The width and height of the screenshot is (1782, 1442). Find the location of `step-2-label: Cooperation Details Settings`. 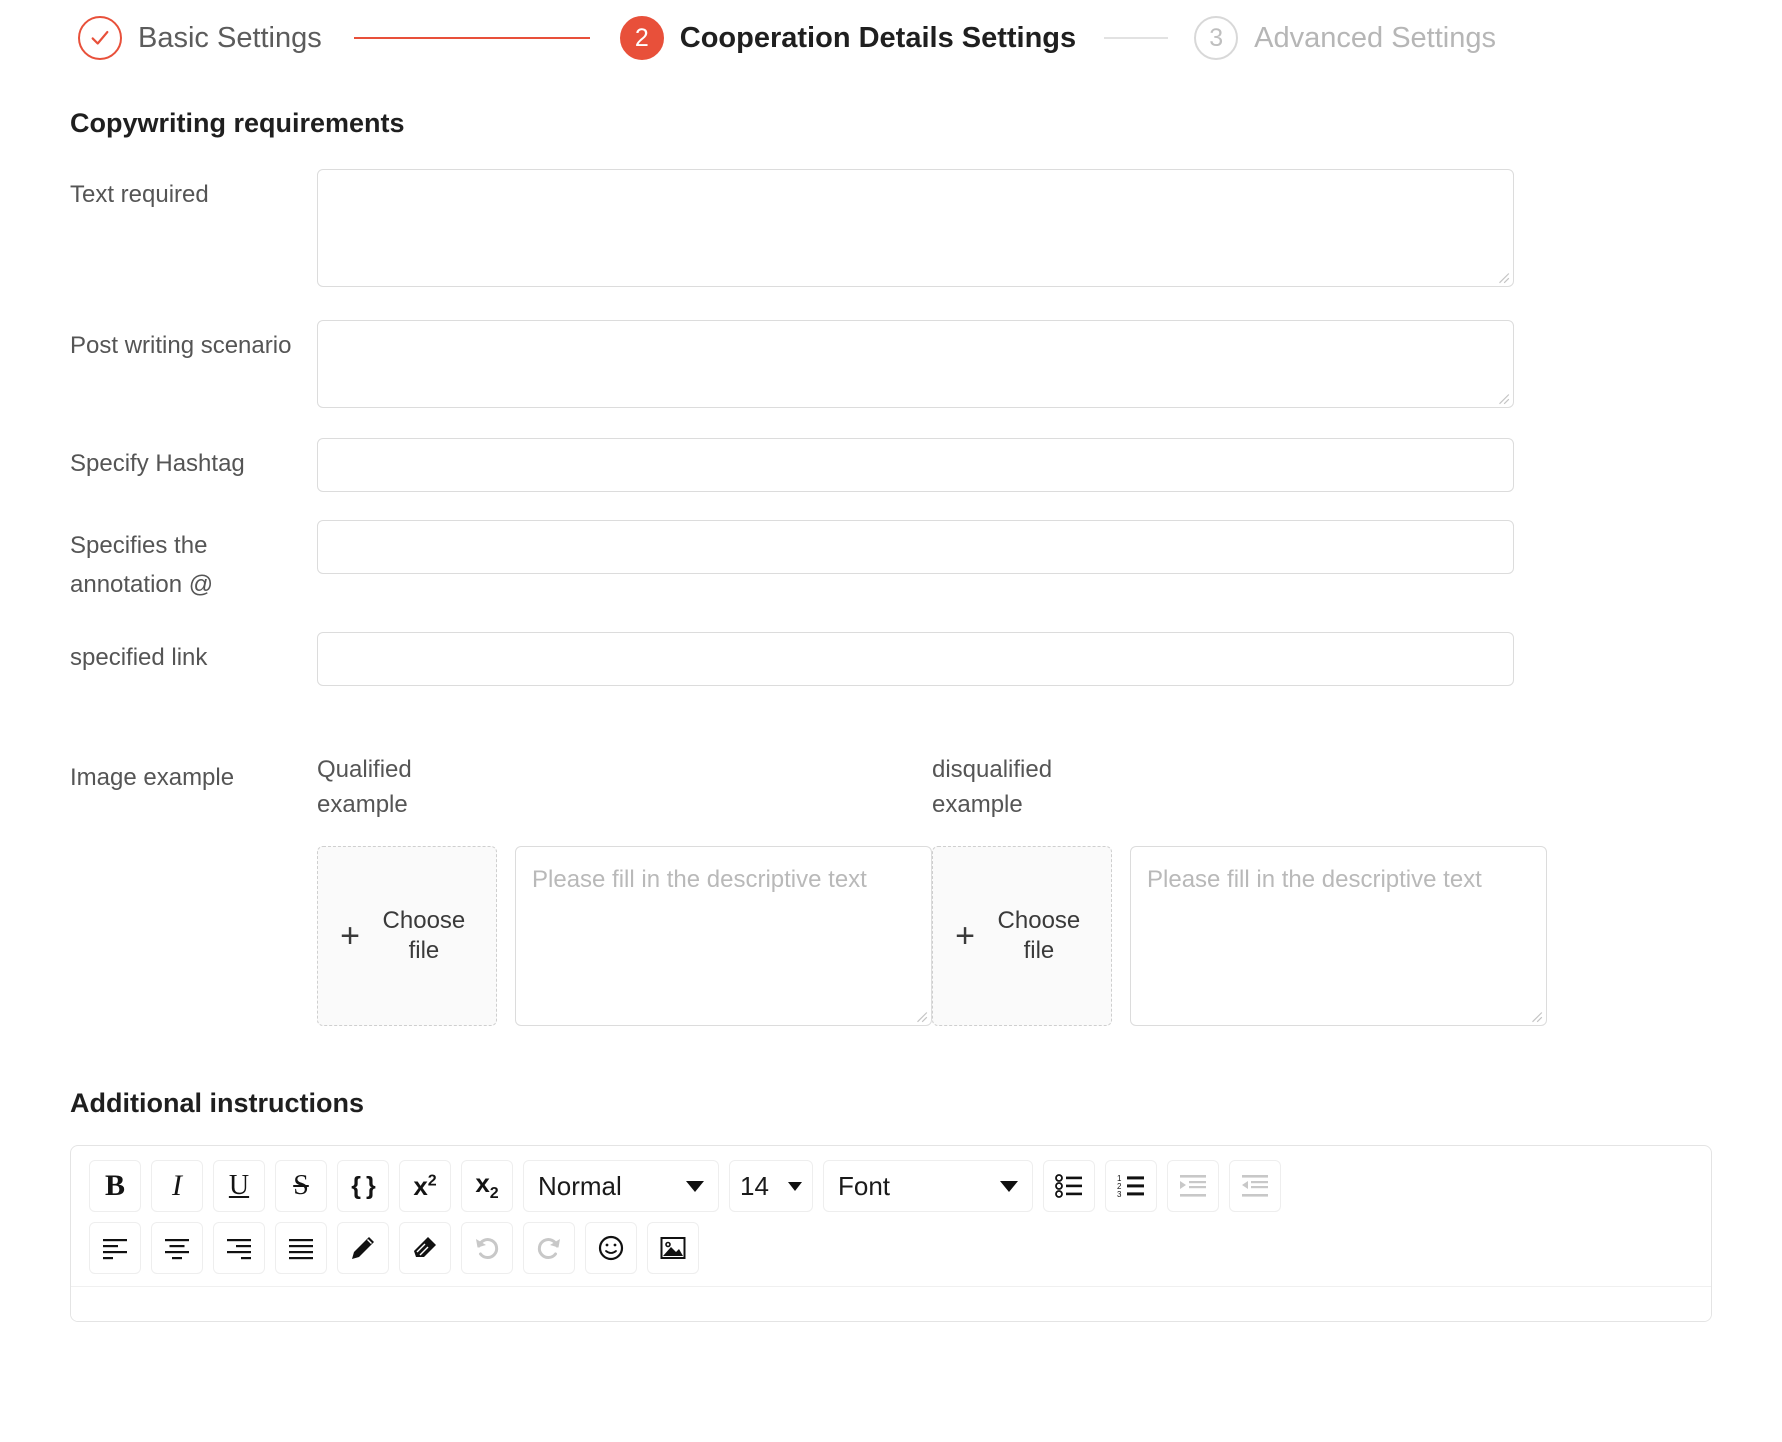

step-2-label: Cooperation Details Settings is located at coordinates (878, 37).